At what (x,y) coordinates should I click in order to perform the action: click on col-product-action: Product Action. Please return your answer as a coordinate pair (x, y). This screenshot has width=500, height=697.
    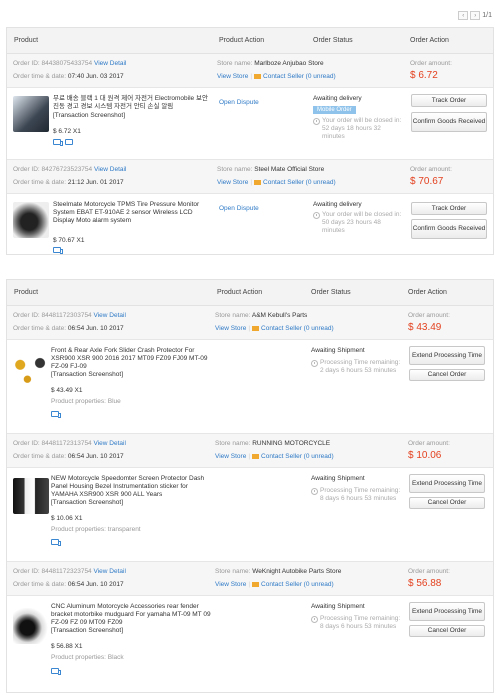
    Looking at the image, I should click on (240, 292).